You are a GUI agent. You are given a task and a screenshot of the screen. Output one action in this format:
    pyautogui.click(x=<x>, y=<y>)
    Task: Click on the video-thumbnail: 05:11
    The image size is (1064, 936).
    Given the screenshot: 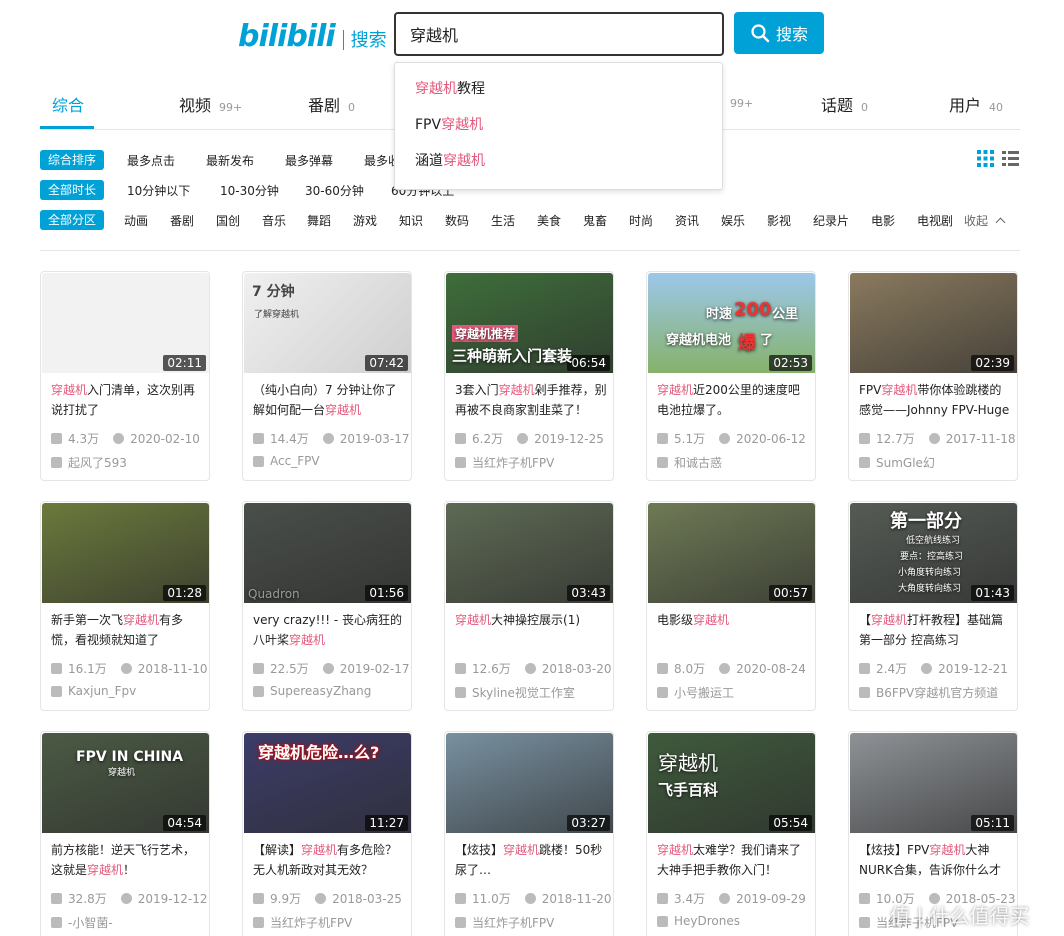 What is the action you would take?
    pyautogui.click(x=933, y=783)
    